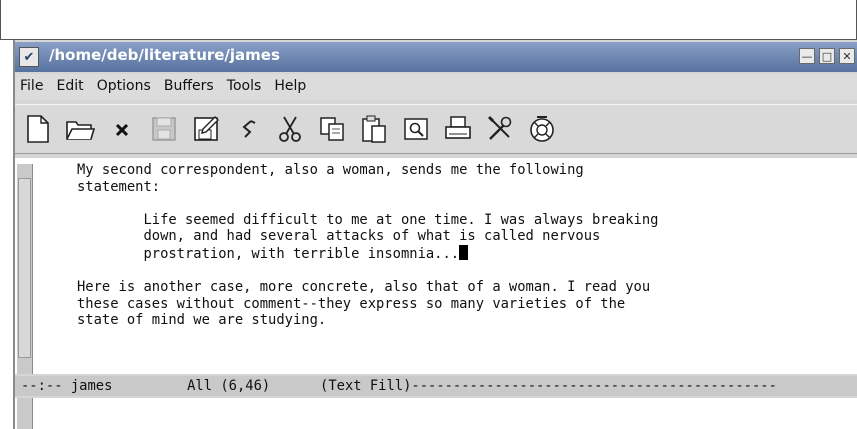 This screenshot has width=857, height=429. Describe the element at coordinates (458, 129) in the screenshot. I see `print-icon` at that location.